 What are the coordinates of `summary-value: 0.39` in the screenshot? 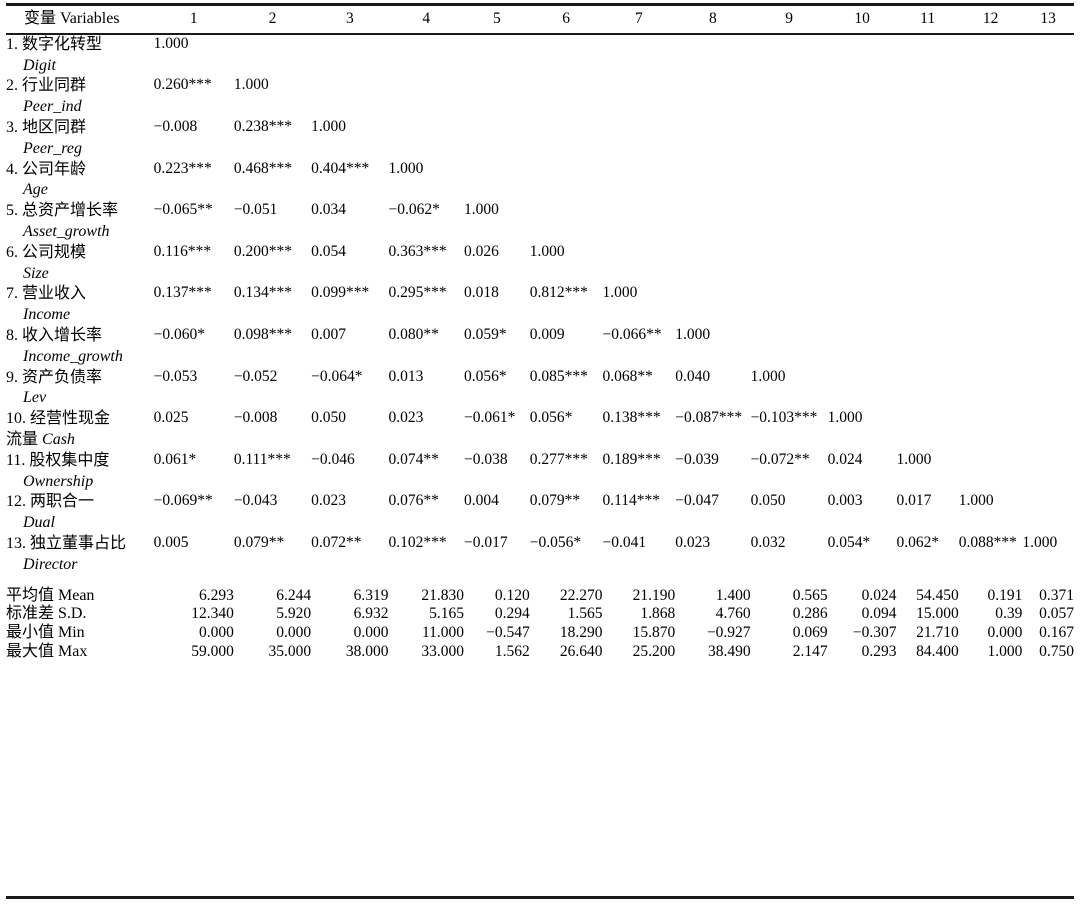 It's located at (1009, 614).